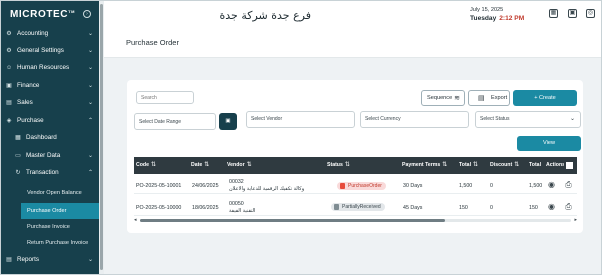 The height and width of the screenshot is (275, 602). I want to click on status-icon, so click(342, 186).